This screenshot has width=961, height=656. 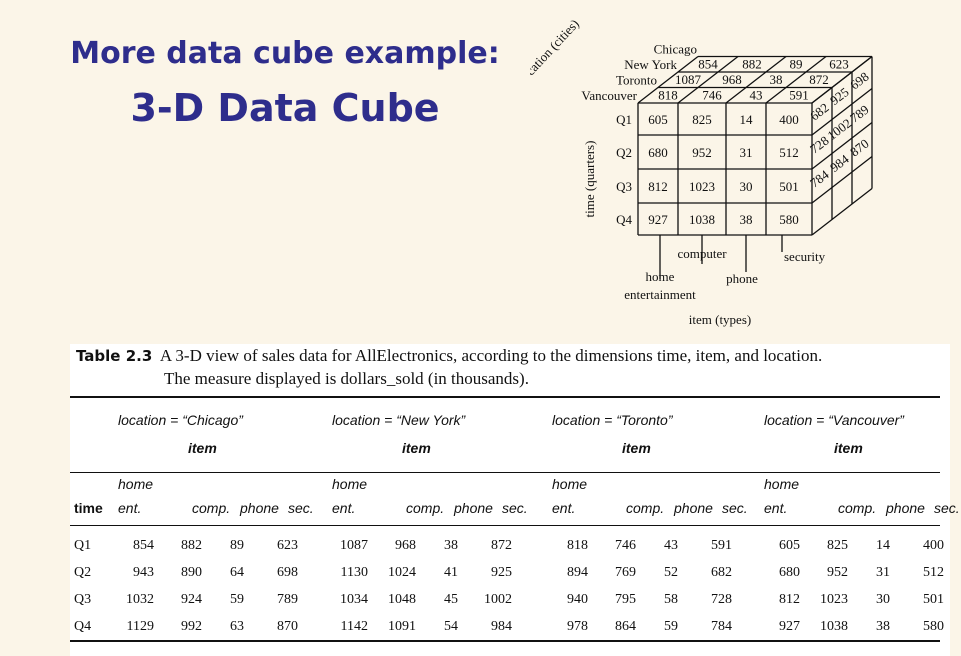 What do you see at coordinates (819, 79) in the screenshot?
I see `cube-top-value: 872` at bounding box center [819, 79].